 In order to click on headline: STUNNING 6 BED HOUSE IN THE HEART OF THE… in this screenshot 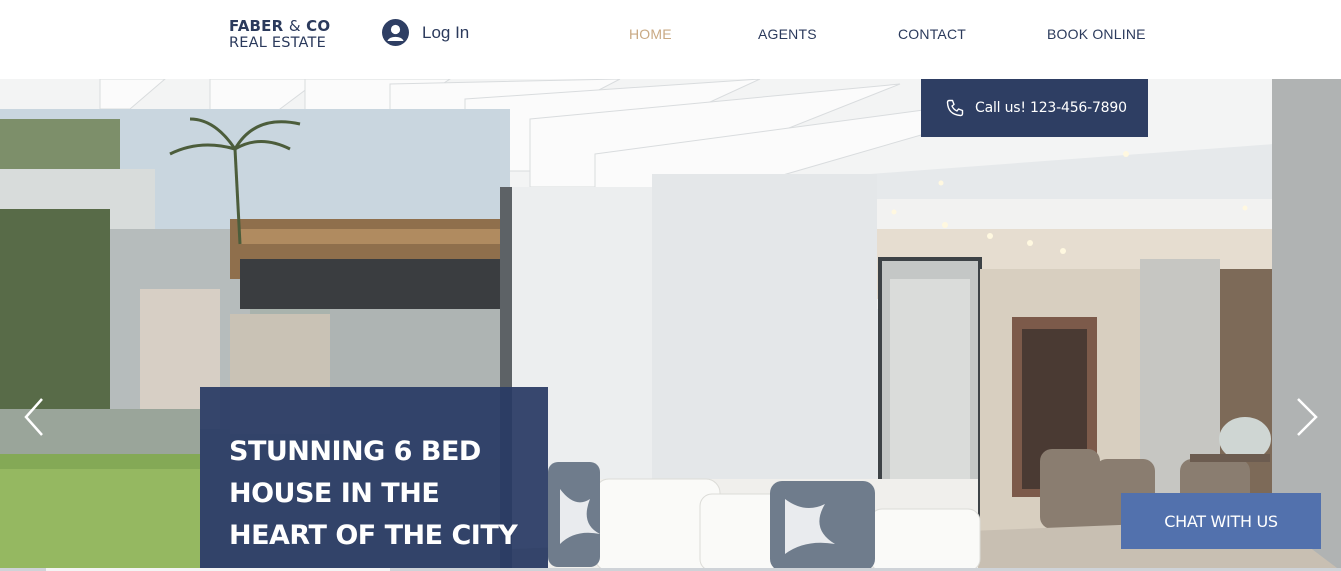, I will do `click(373, 493)`.